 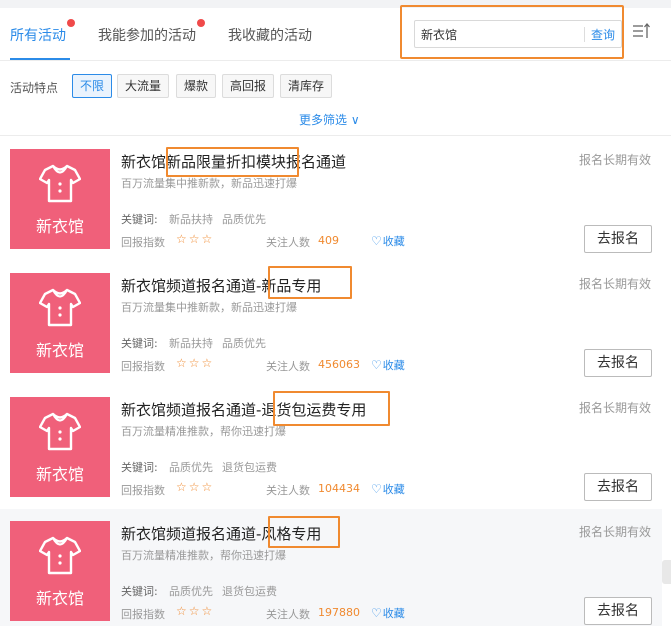 What do you see at coordinates (243, 409) in the screenshot?
I see `activity-title: 新衣馆频道报名通道-退货包运费专用` at bounding box center [243, 409].